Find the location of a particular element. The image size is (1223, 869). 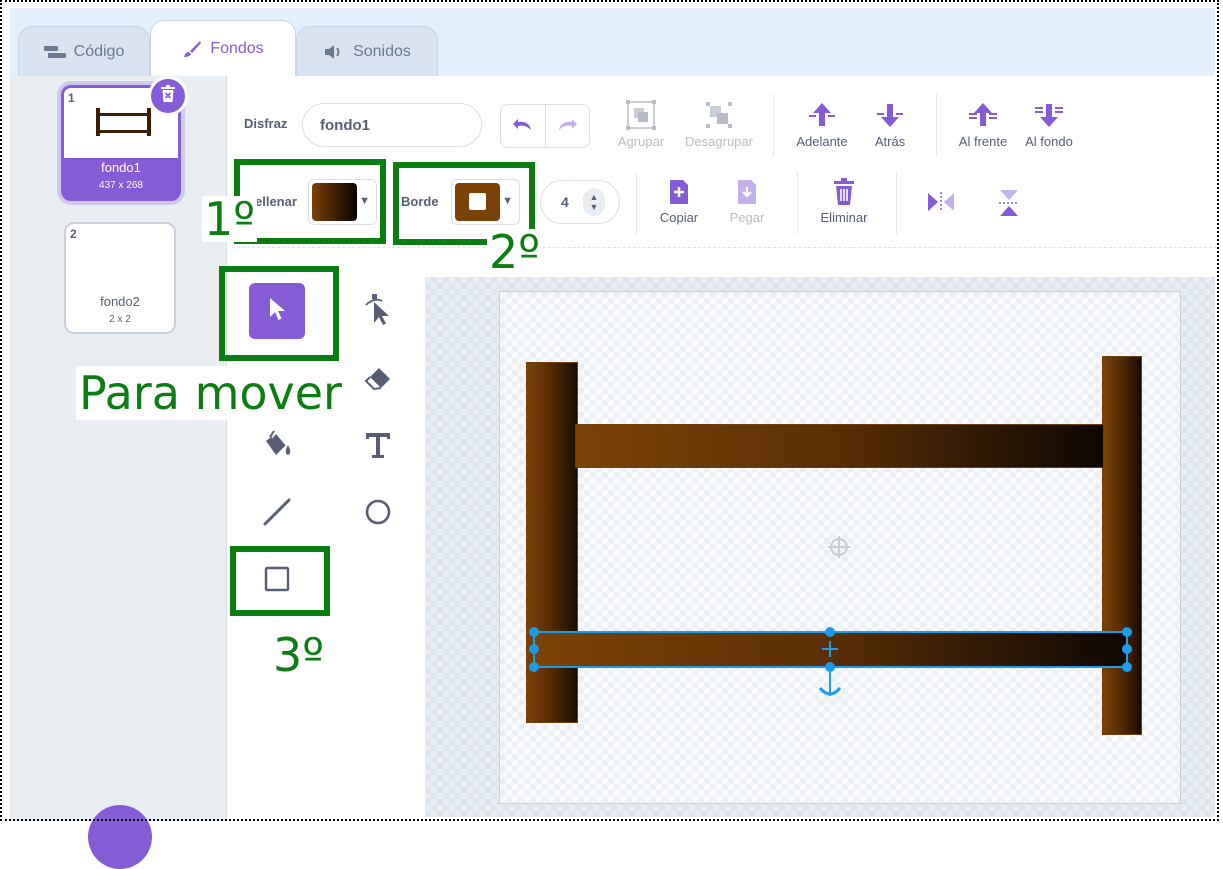

costume-number: 1 is located at coordinates (71, 98).